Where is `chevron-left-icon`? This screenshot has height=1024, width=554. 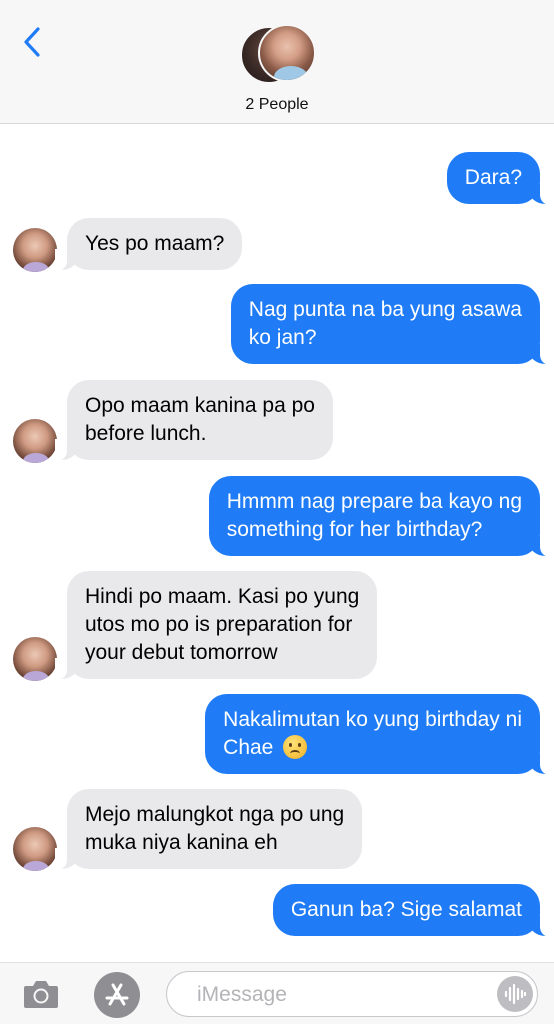
chevron-left-icon is located at coordinates (32, 42).